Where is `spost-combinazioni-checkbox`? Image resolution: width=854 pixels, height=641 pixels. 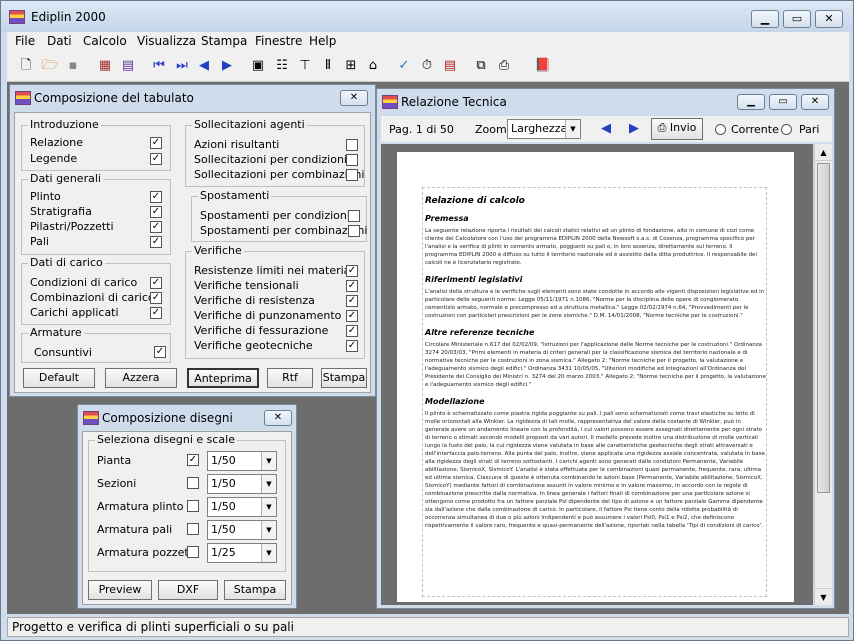
spost-combinazioni-checkbox is located at coordinates (354, 231).